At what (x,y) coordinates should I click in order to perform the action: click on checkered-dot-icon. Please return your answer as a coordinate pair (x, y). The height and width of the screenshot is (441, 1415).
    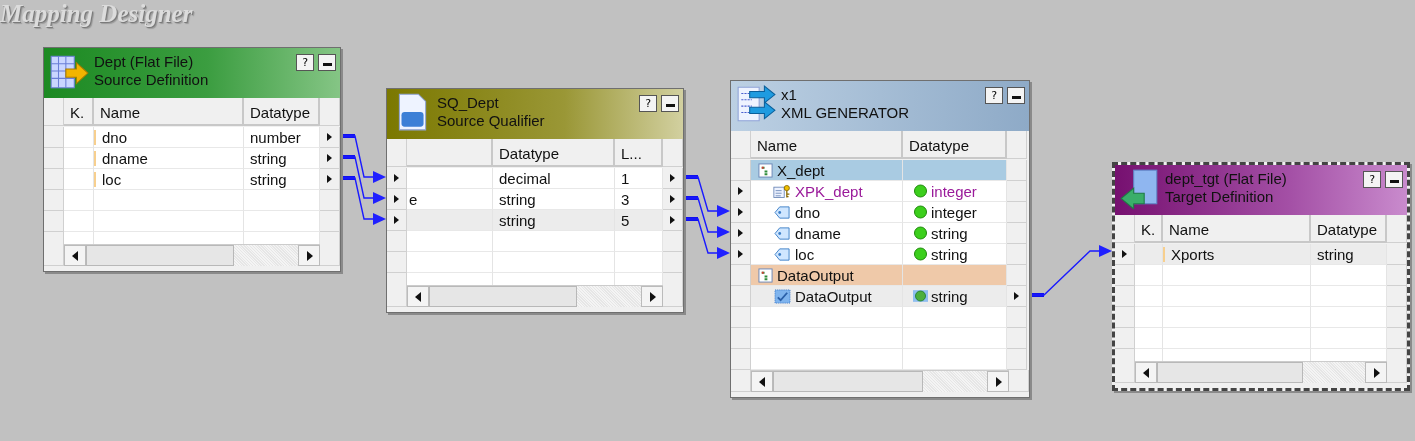
    Looking at the image, I should click on (920, 296).